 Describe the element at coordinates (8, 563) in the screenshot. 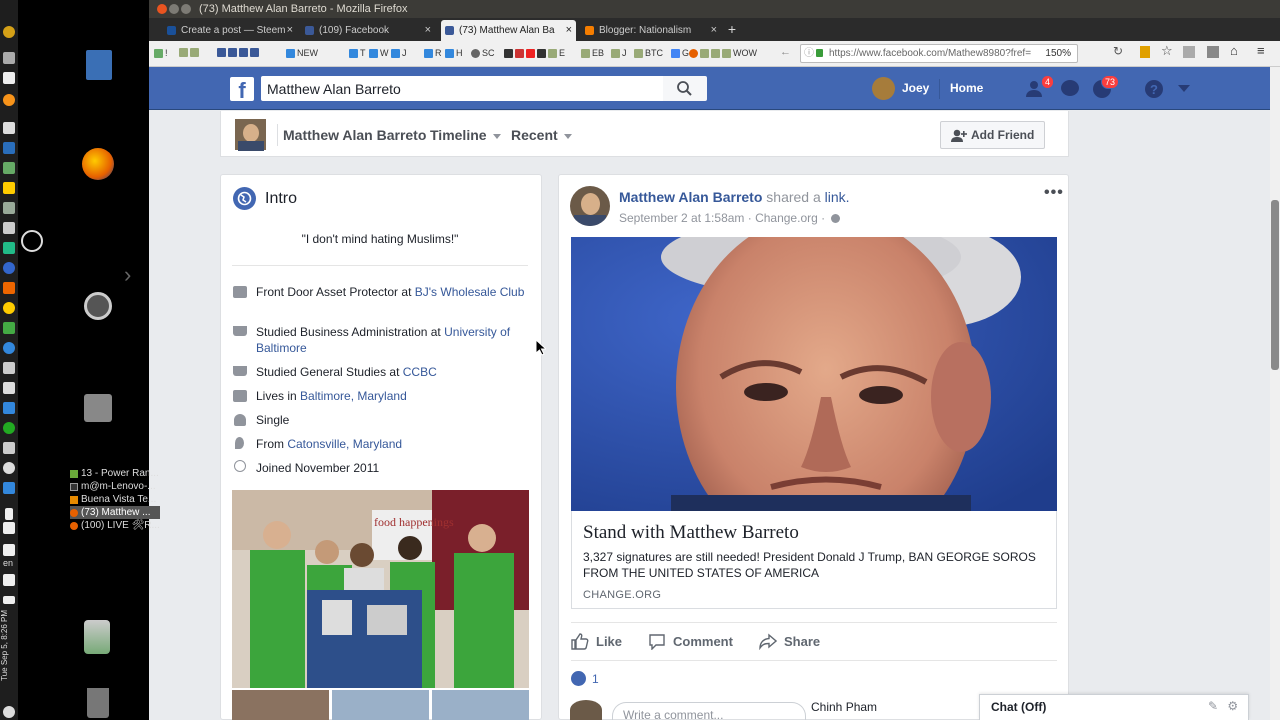

I see `keyboard-lang: en` at that location.